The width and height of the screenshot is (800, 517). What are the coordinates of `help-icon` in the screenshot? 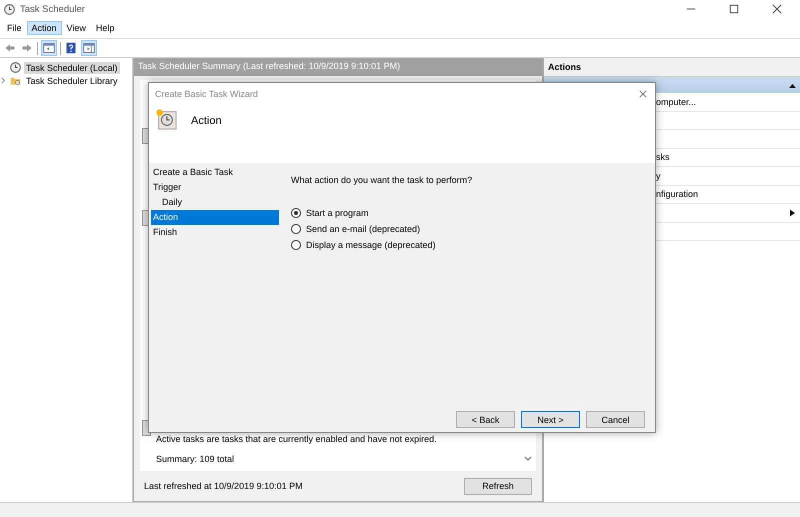 It's located at (71, 48).